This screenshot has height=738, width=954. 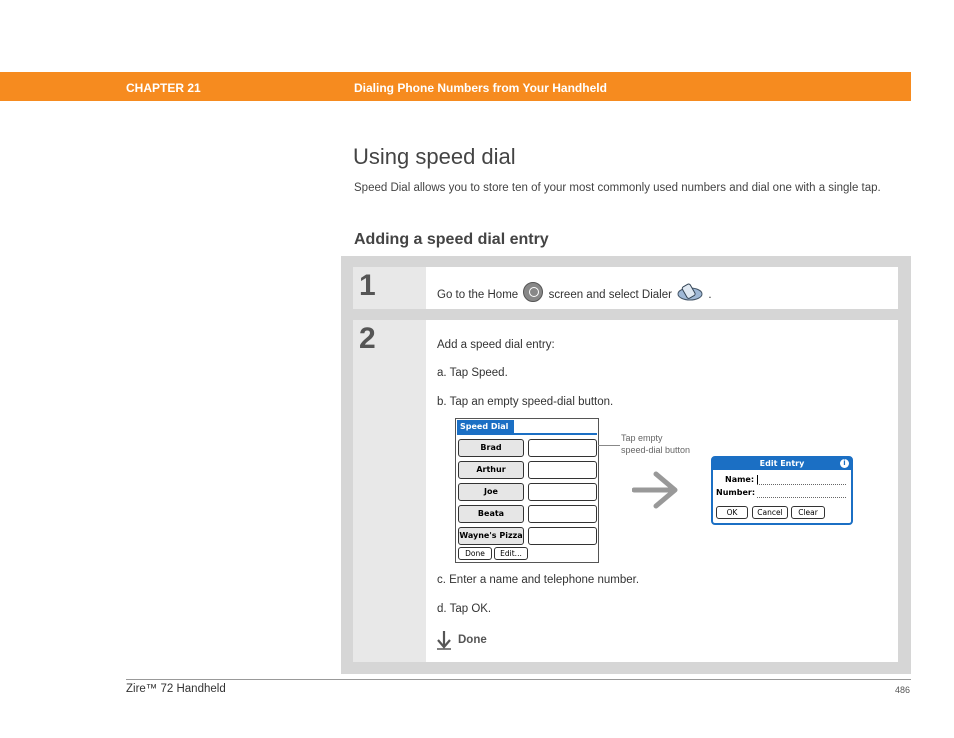 What do you see at coordinates (736, 492) in the screenshot?
I see `number-label: Number:` at bounding box center [736, 492].